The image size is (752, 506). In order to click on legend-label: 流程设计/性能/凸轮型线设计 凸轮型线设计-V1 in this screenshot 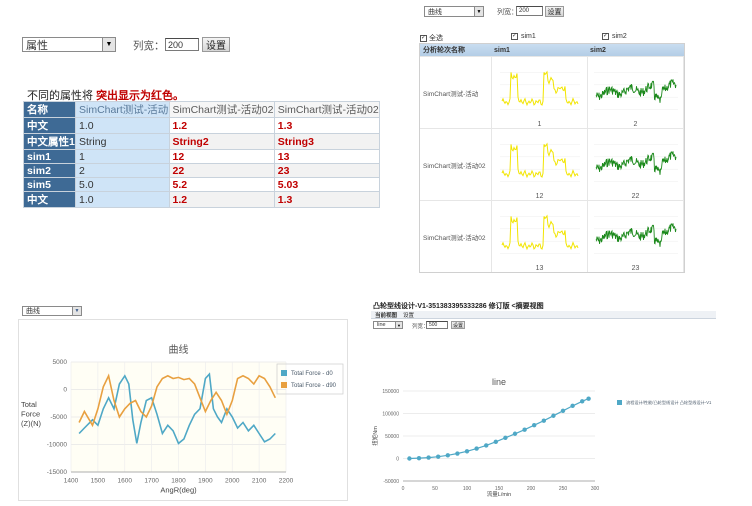, I will do `click(669, 402)`.